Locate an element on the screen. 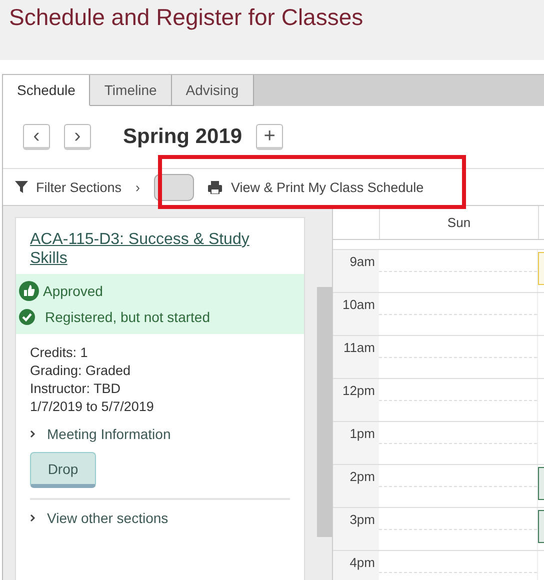  toggle-switch is located at coordinates (174, 187).